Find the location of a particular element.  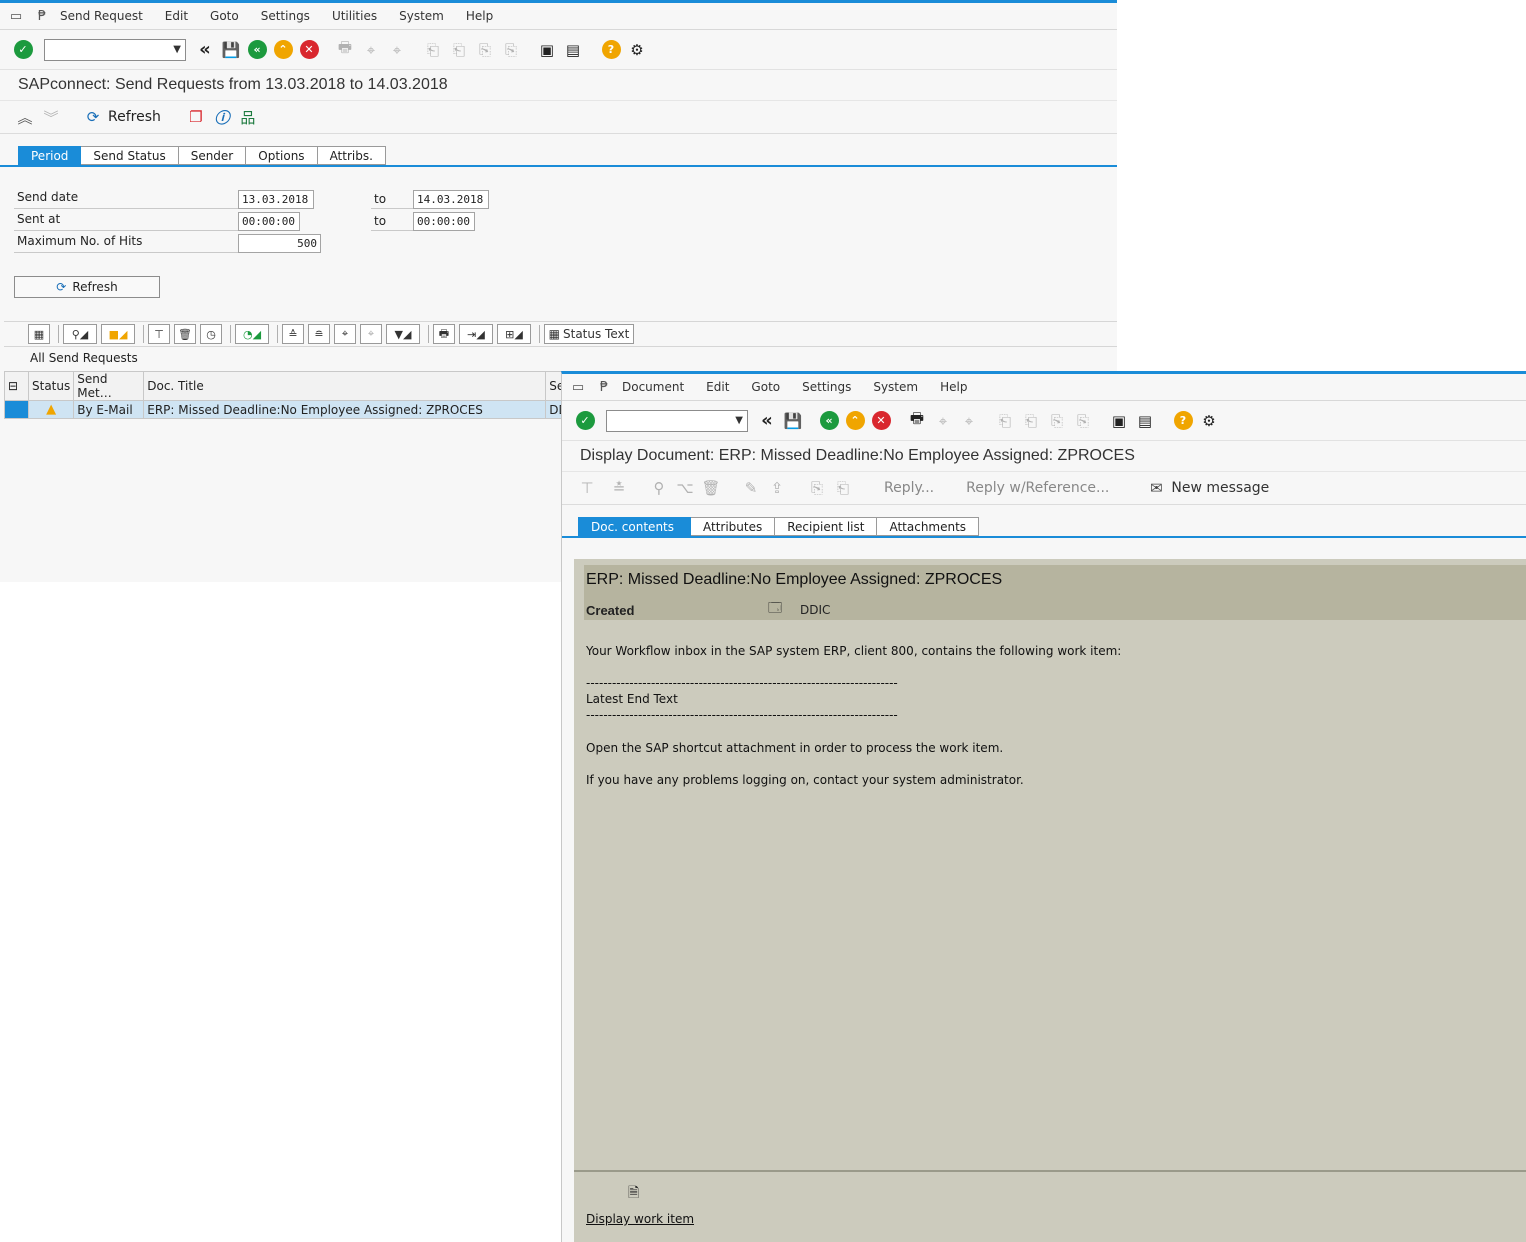

send-date-to-input: 14.03.2018 is located at coordinates (451, 199).